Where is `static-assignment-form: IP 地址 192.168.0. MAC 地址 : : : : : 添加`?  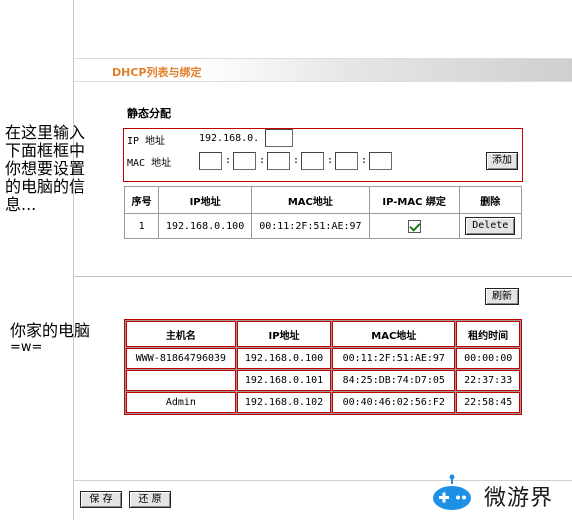 static-assignment-form: IP 地址 192.168.0. MAC 地址 : : : : : 添加 is located at coordinates (323, 155).